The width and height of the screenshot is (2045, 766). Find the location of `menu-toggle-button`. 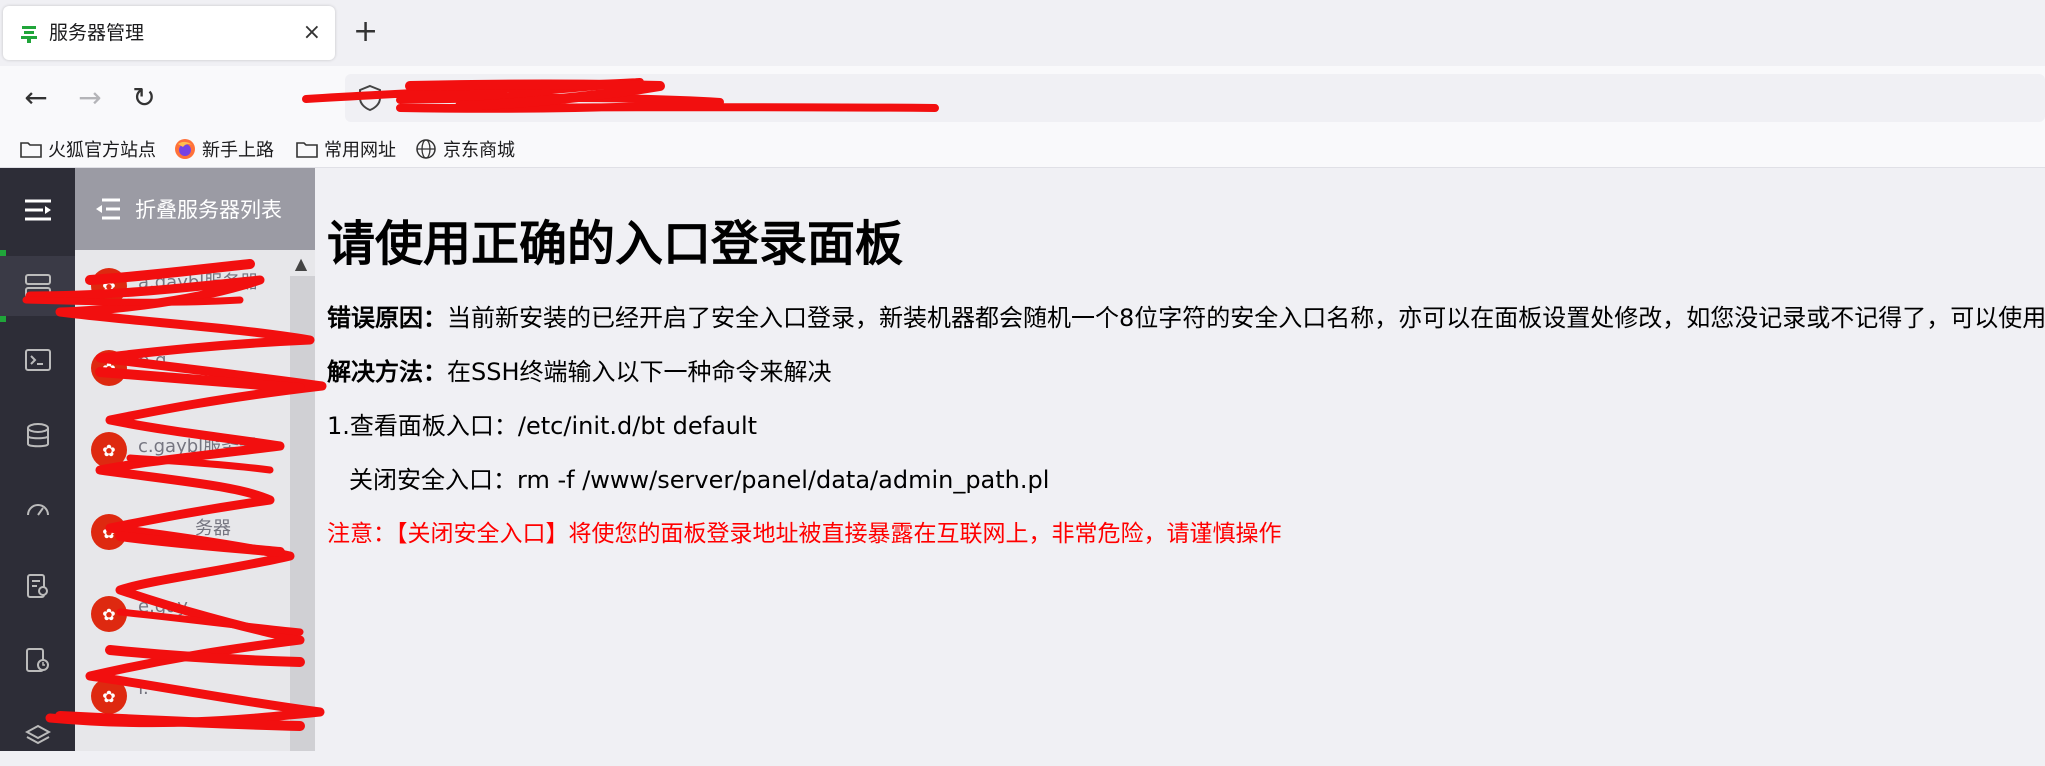

menu-toggle-button is located at coordinates (37, 210).